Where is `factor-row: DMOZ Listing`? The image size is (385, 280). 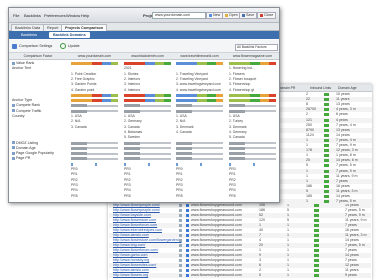 factor-row: DMOZ Listing is located at coordinates (144, 143).